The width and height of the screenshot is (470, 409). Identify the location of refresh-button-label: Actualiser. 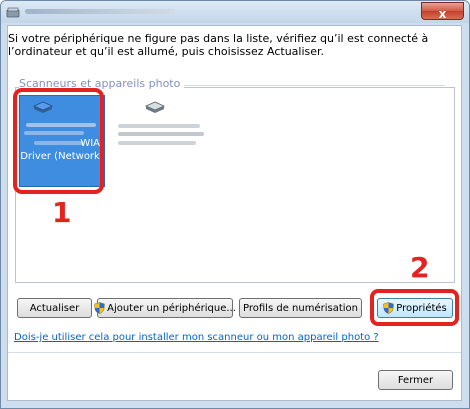
(54, 308).